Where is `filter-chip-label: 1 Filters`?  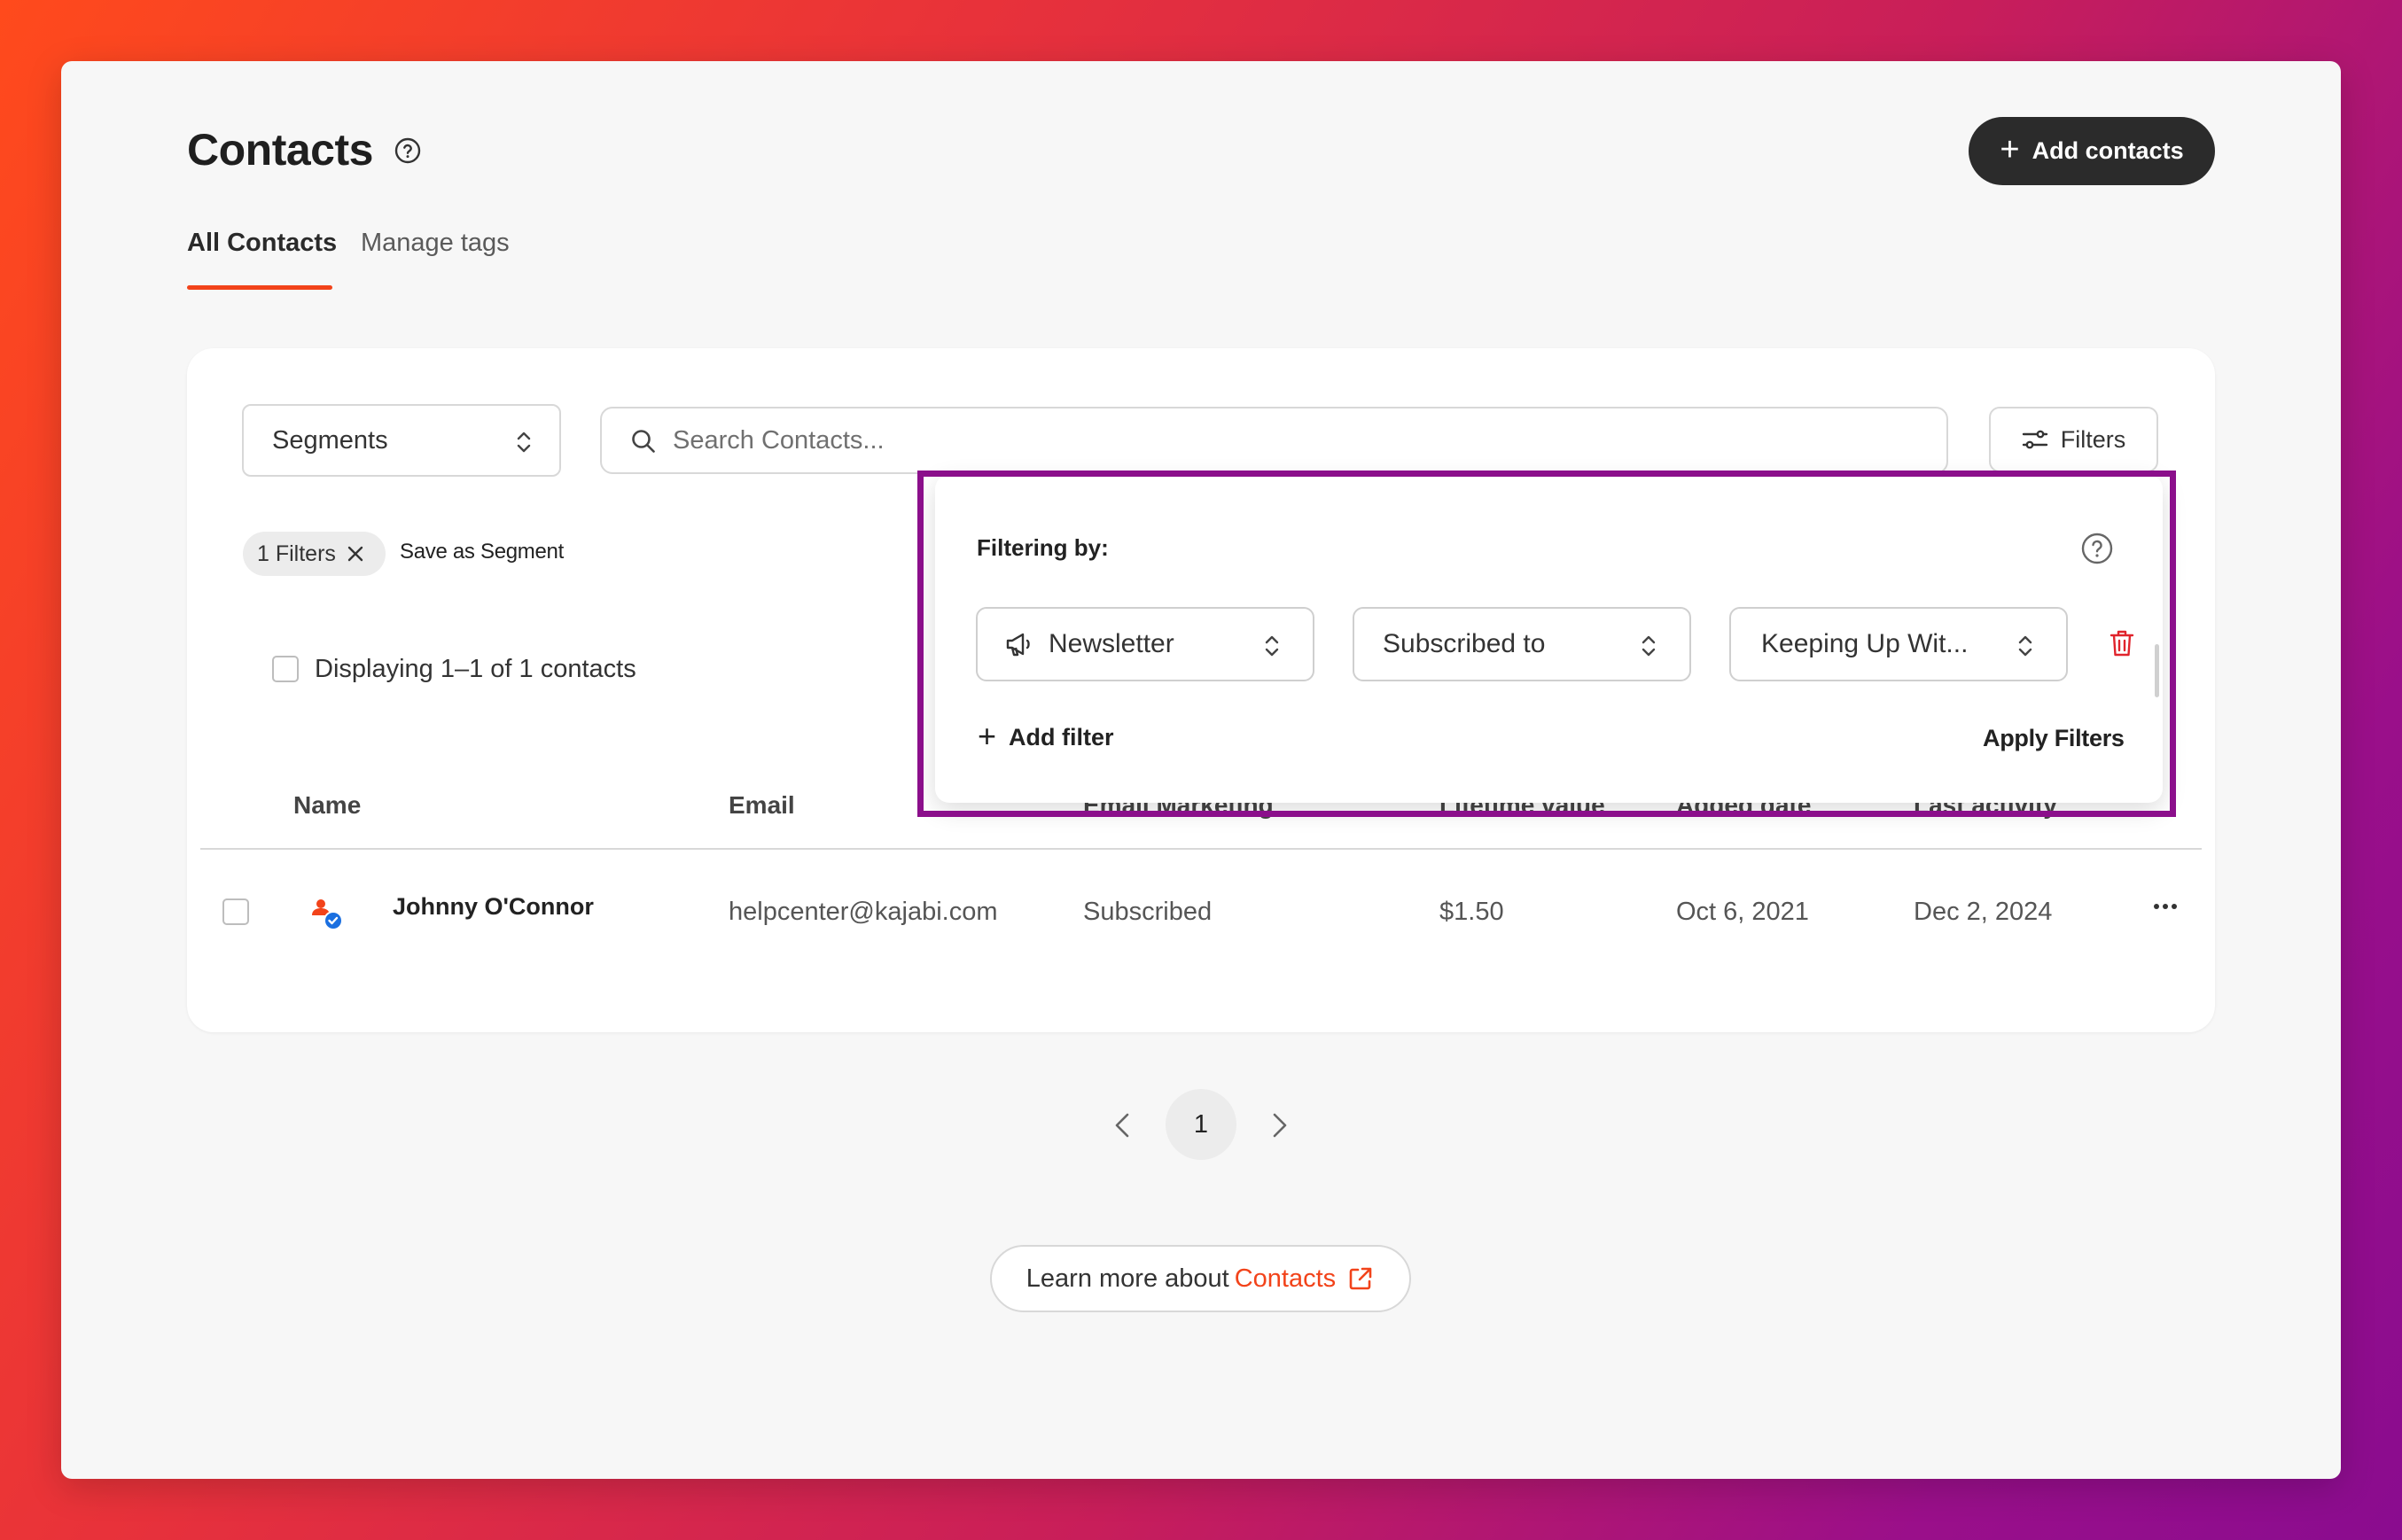
filter-chip-label: 1 Filters is located at coordinates (296, 553).